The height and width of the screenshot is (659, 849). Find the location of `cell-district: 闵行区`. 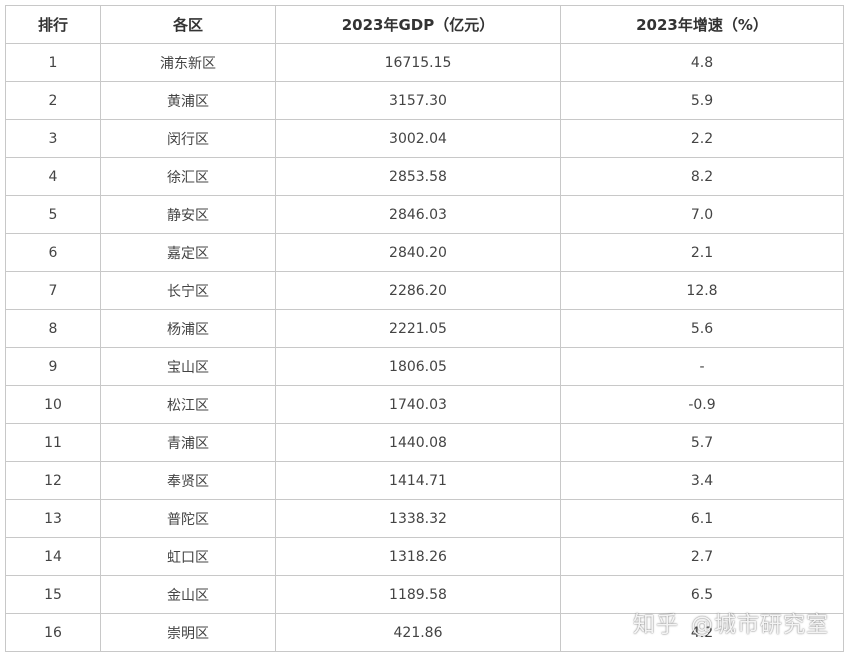

cell-district: 闵行区 is located at coordinates (188, 138).